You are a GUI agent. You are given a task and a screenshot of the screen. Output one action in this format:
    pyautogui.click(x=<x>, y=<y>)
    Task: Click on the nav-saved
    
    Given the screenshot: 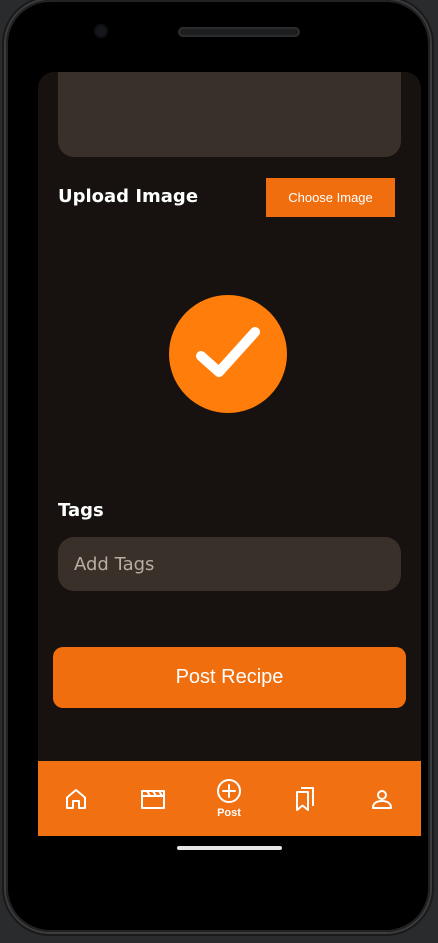 What is the action you would take?
    pyautogui.click(x=305, y=798)
    